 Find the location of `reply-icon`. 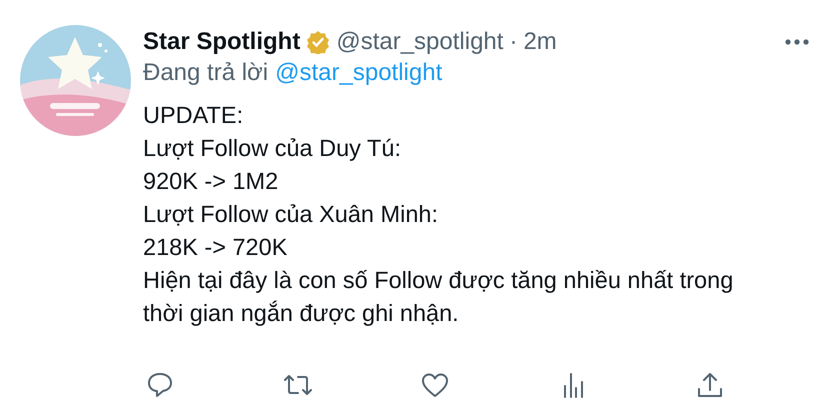

reply-icon is located at coordinates (160, 385).